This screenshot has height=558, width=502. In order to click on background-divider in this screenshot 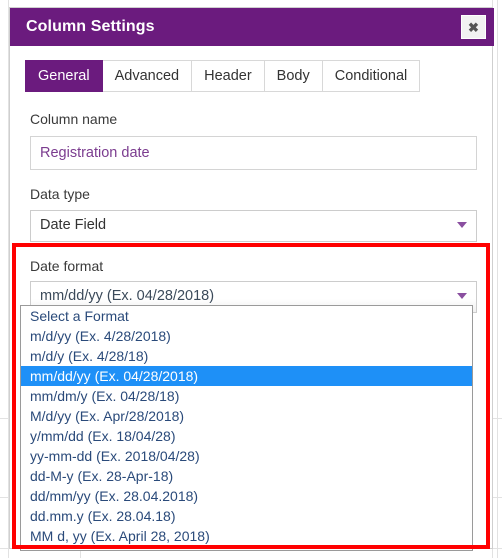, I will do `click(497, 279)`.